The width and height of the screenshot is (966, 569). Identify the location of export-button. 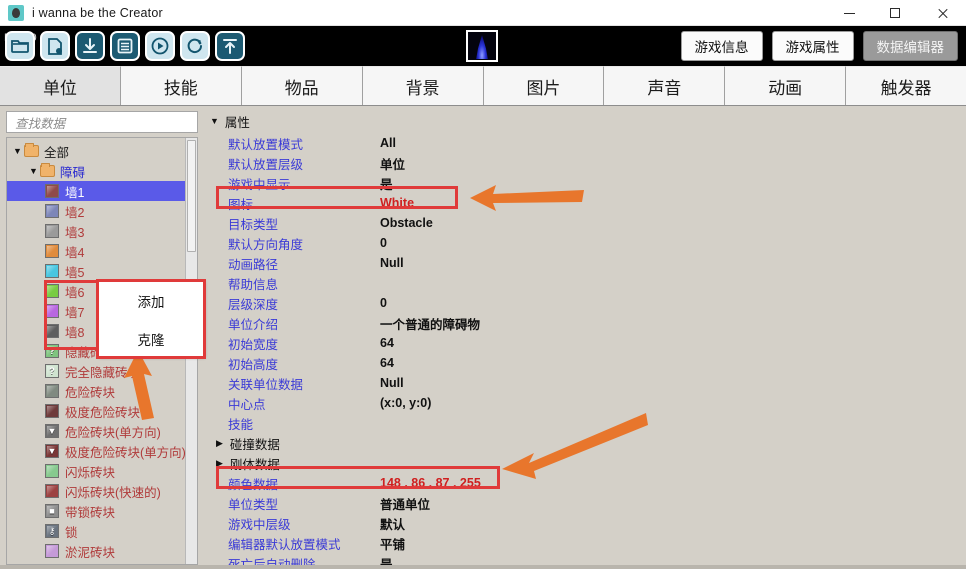
(230, 46).